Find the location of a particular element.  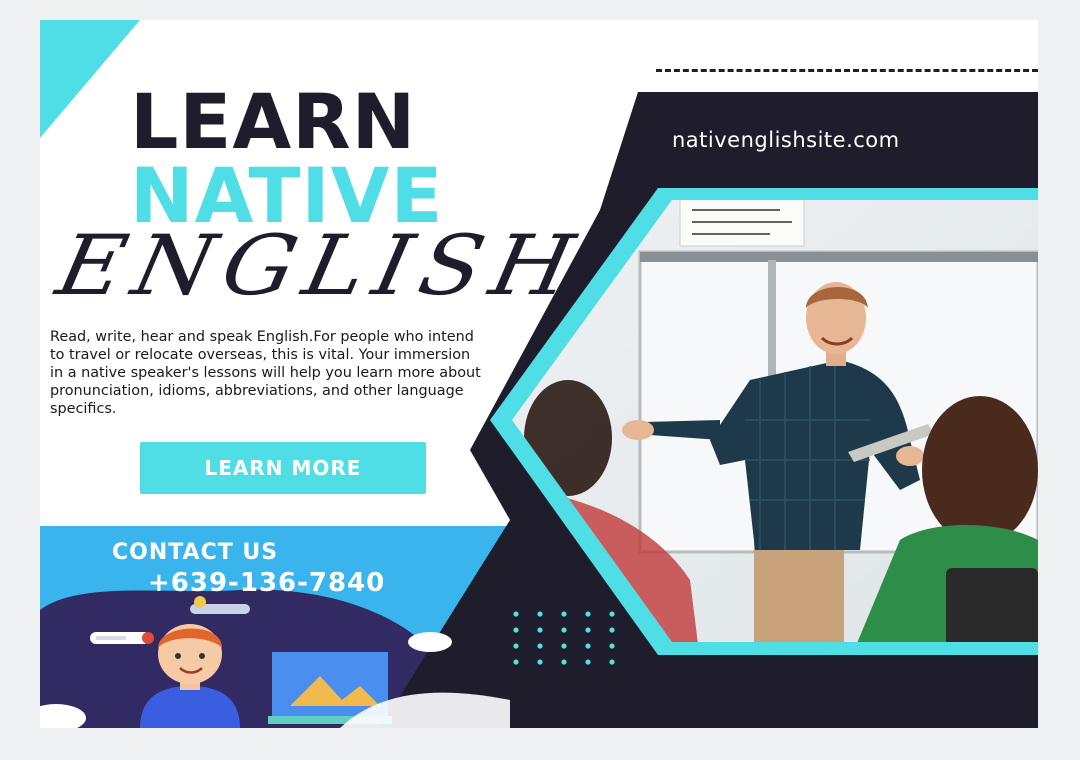

learn-more-button: LEARN MORE is located at coordinates (283, 468).